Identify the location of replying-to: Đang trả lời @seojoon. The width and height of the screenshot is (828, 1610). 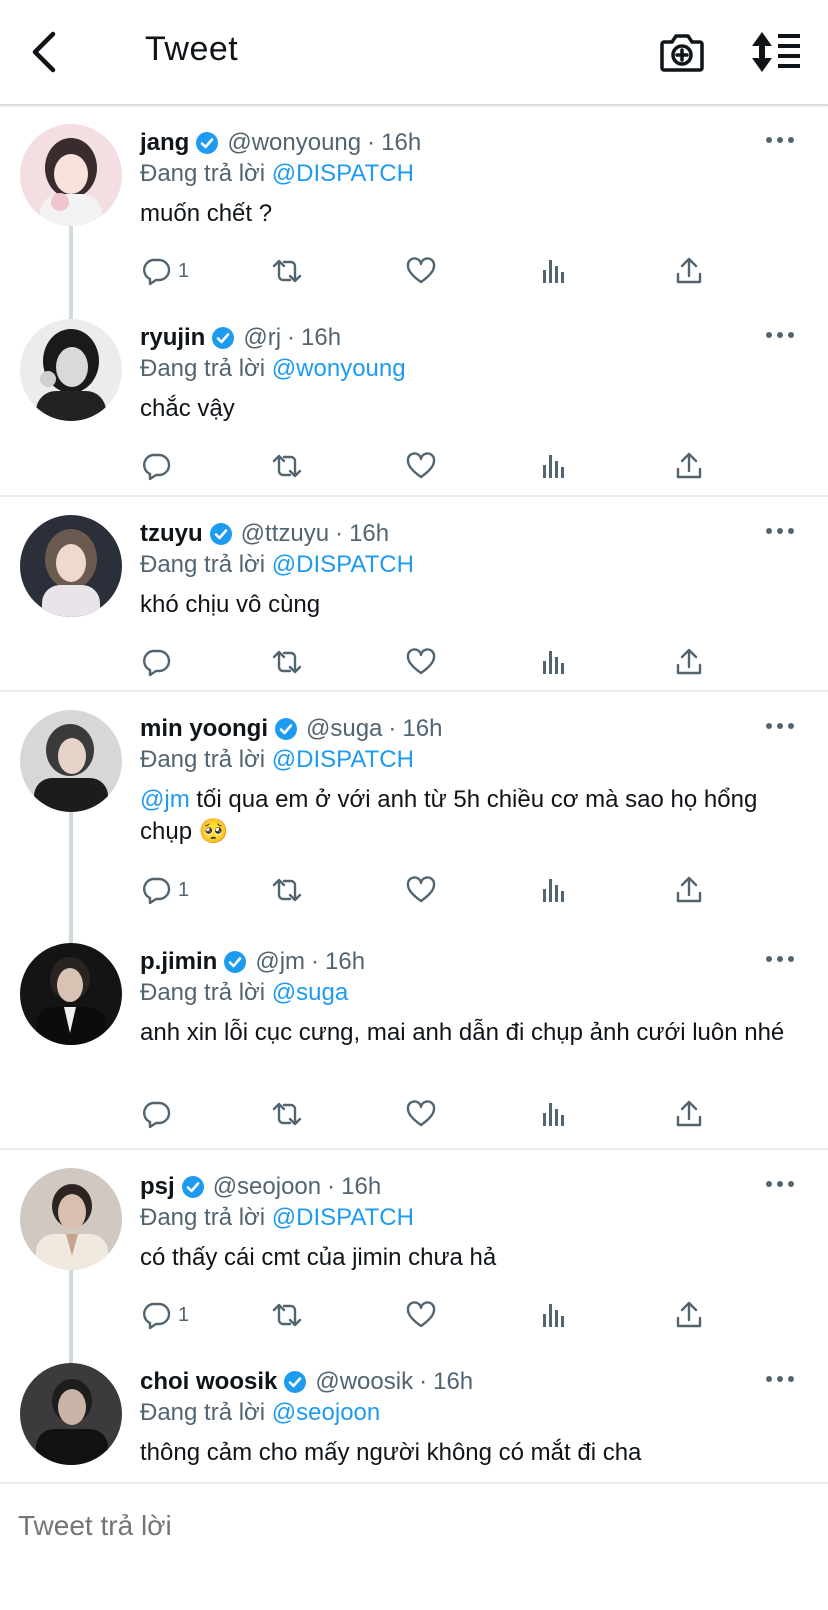
(470, 1413).